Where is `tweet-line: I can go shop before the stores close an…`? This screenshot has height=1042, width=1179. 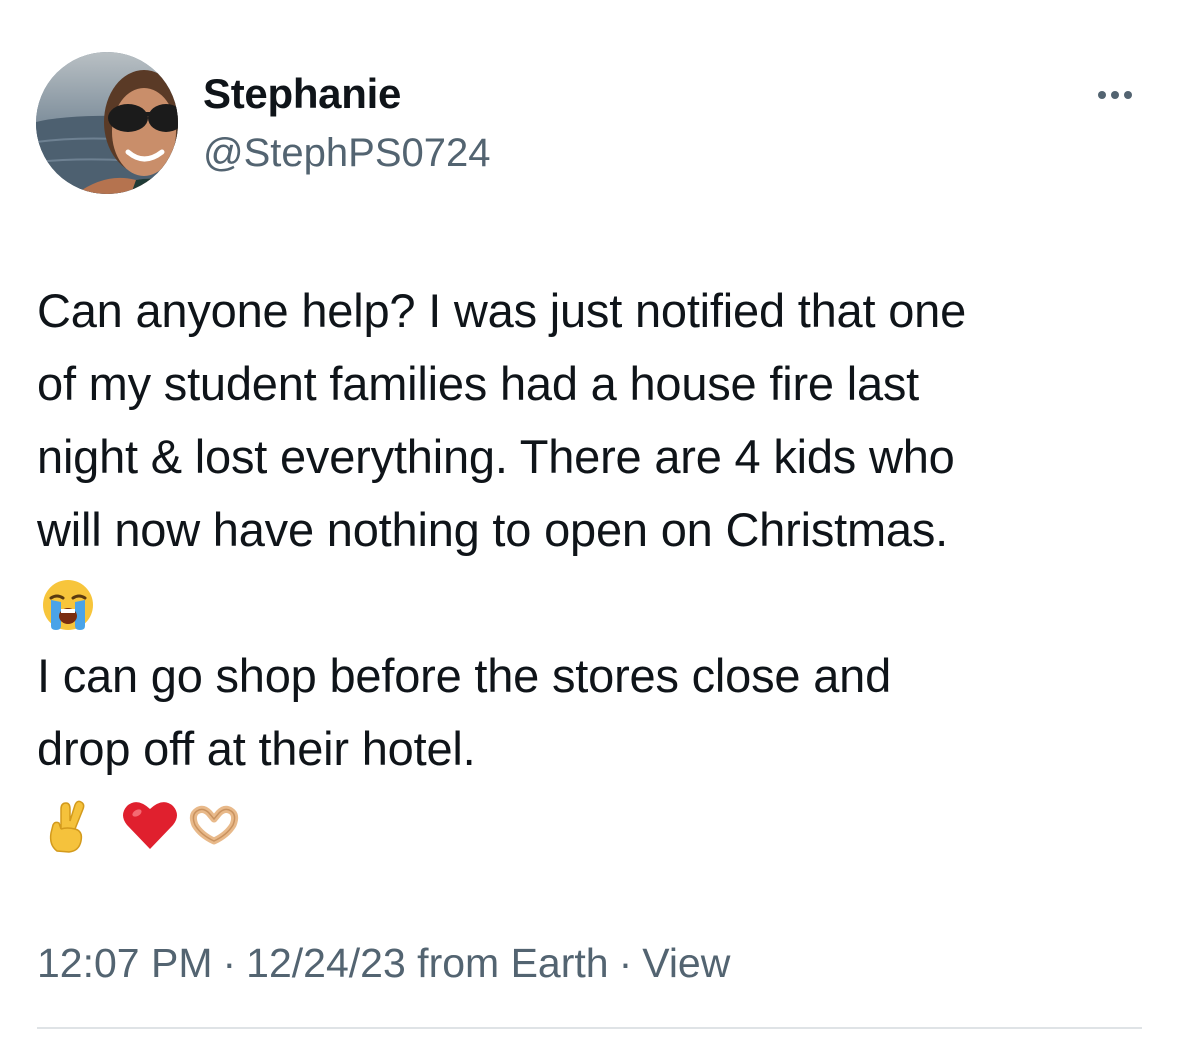
tweet-line: I can go shop before the stores close an… is located at coordinates (464, 675).